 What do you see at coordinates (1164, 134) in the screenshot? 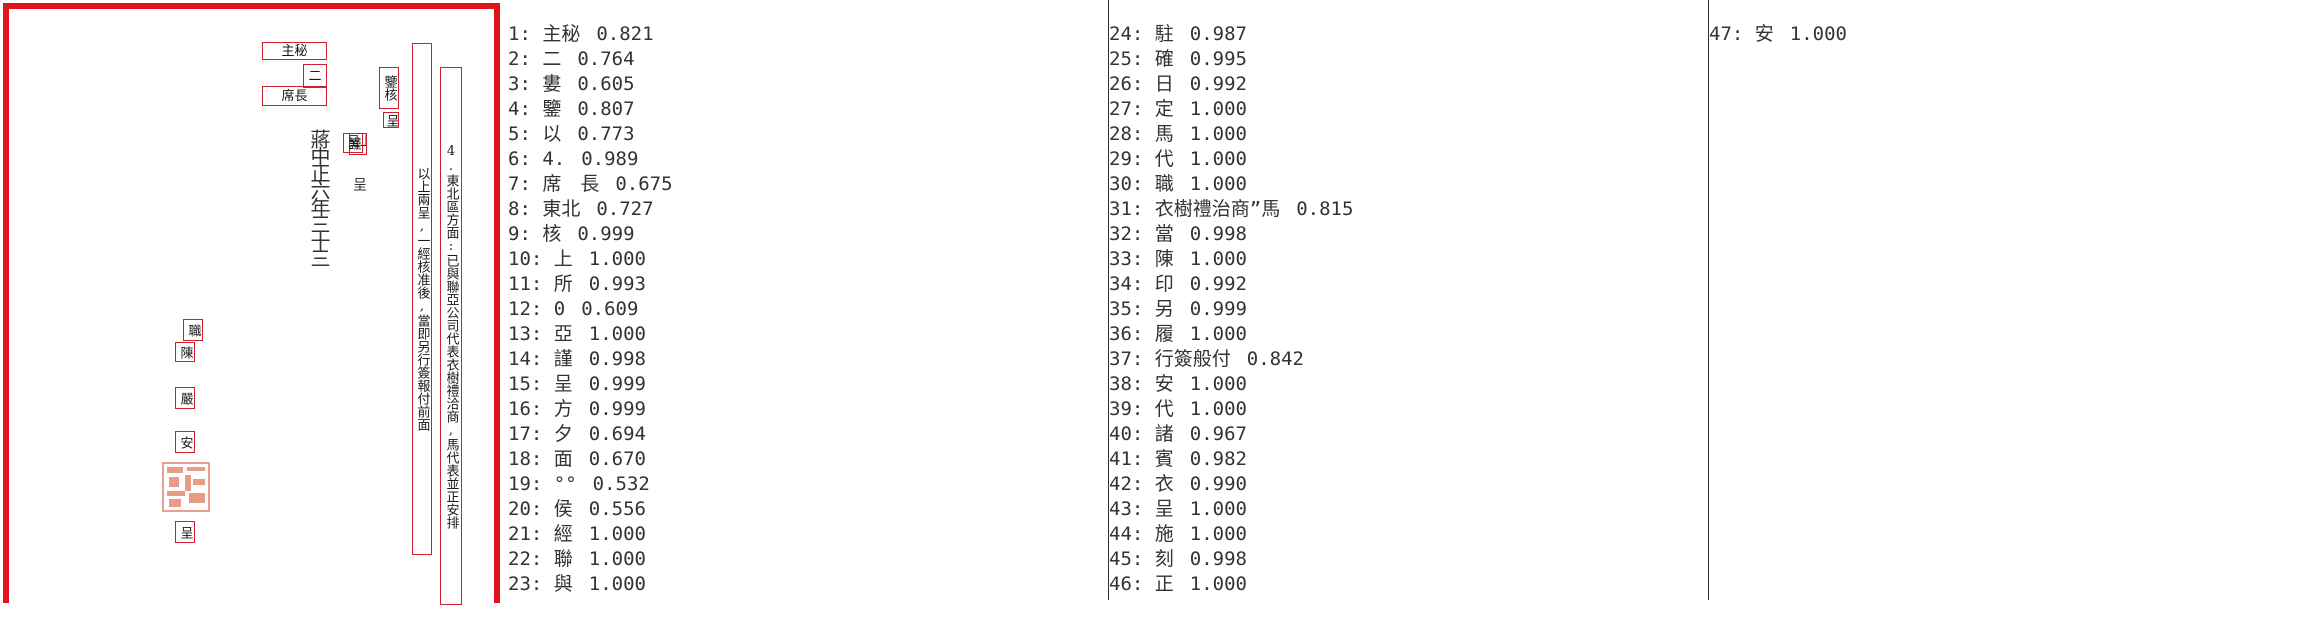
I see `result-text: 馬` at bounding box center [1164, 134].